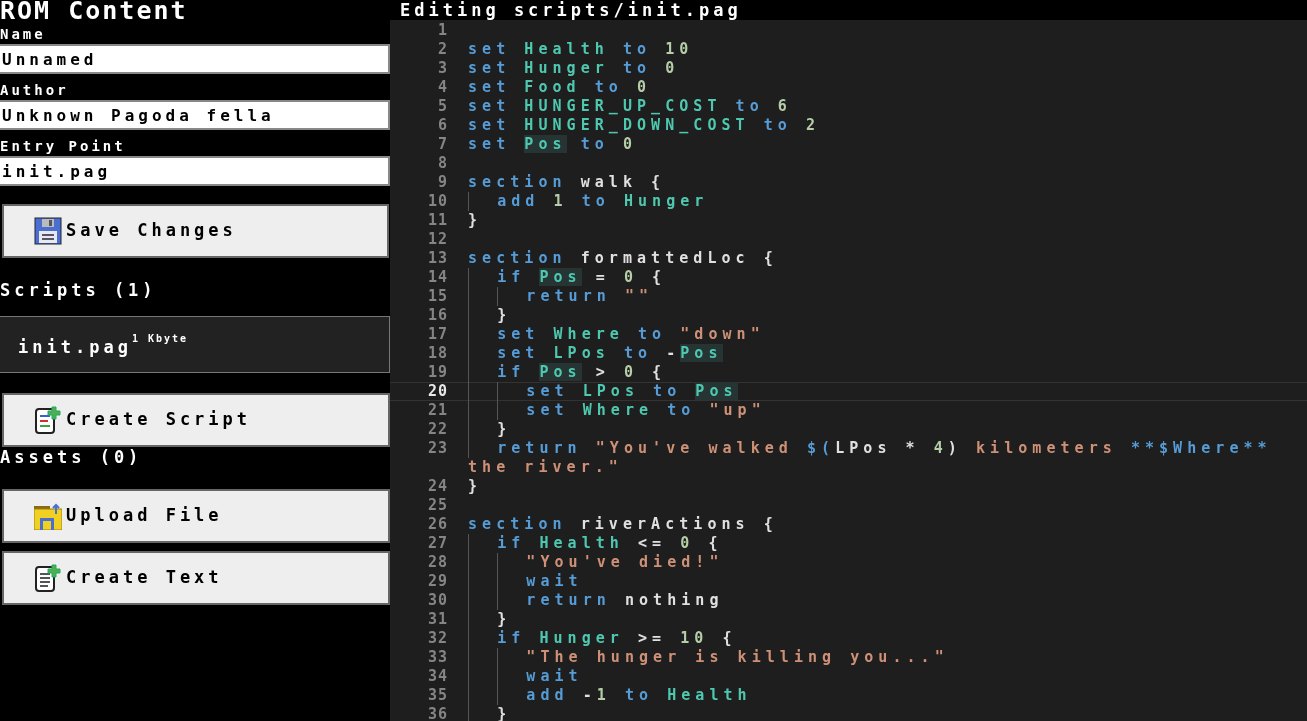 This screenshot has height=721, width=1307. Describe the element at coordinates (442, 182) in the screenshot. I see `line-number: 9` at that location.